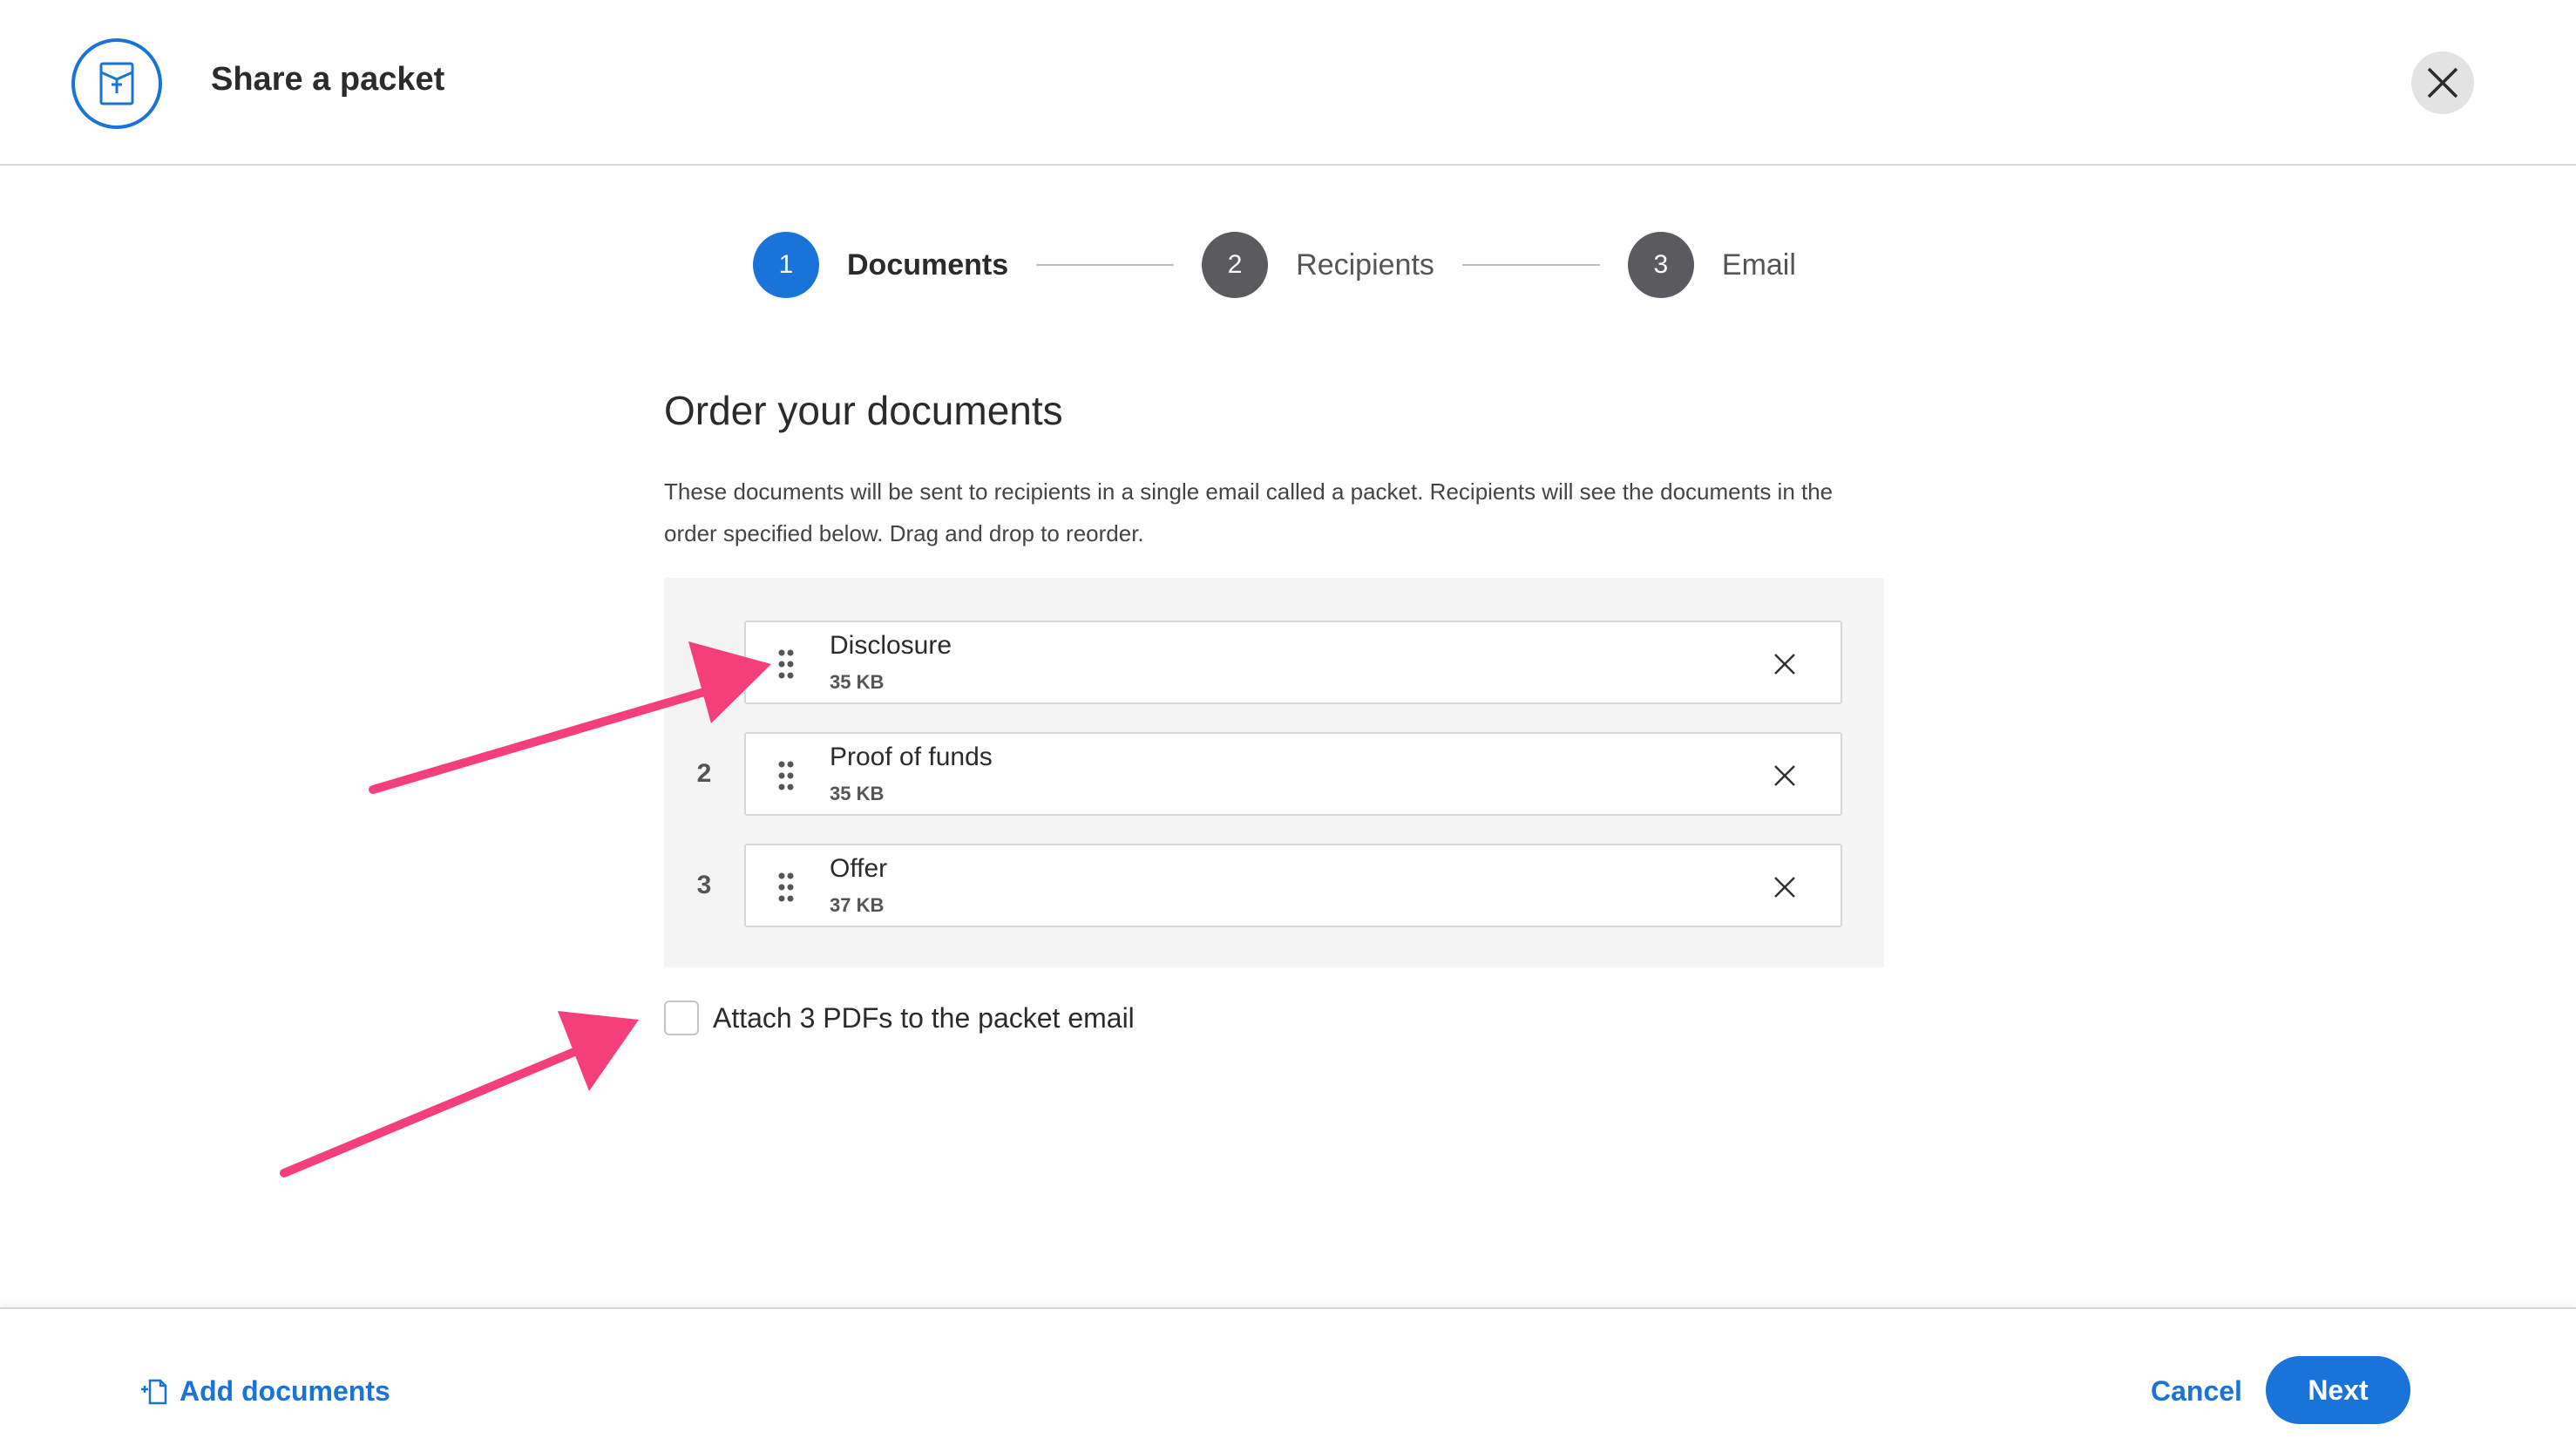 This screenshot has height=1445, width=2576. I want to click on list-item: 3 Offer 37 KB, so click(1274, 885).